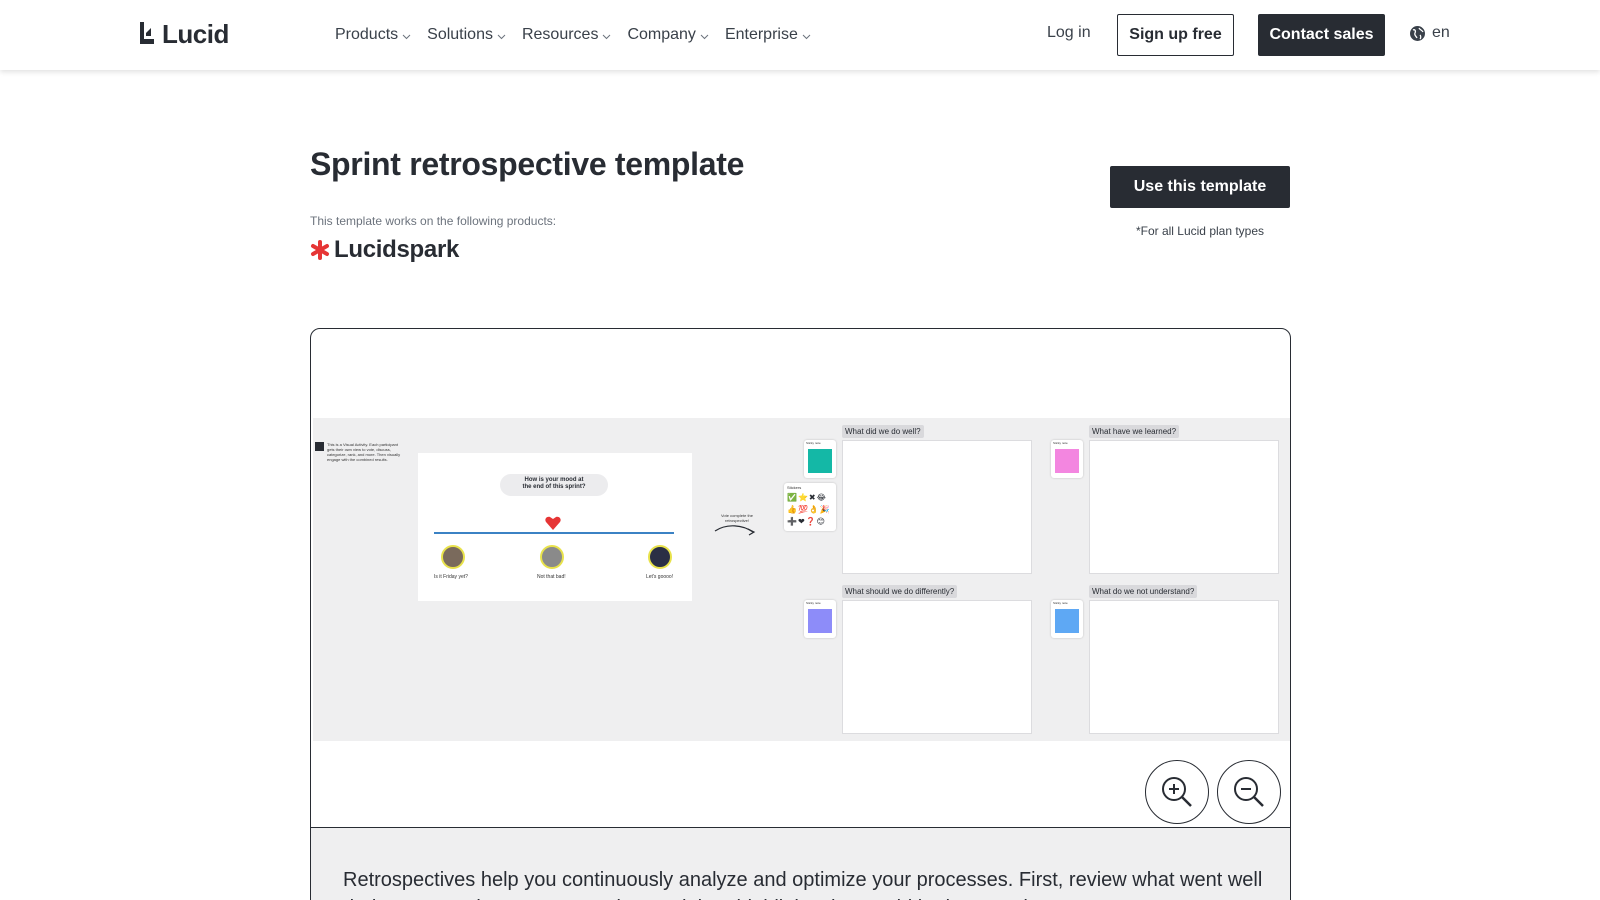 This screenshot has height=900, width=1600. What do you see at coordinates (320, 250) in the screenshot?
I see `lucidspark-asterisk-icon` at bounding box center [320, 250].